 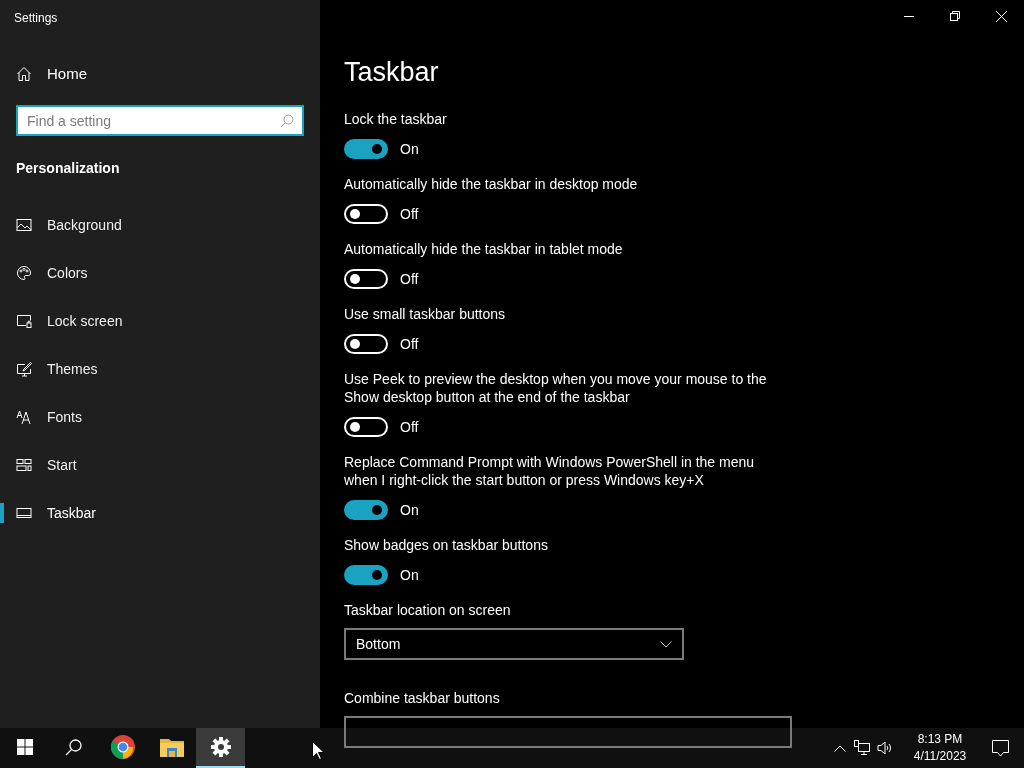 What do you see at coordinates (69, 321) in the screenshot?
I see `sidebar-item: Lock screen` at bounding box center [69, 321].